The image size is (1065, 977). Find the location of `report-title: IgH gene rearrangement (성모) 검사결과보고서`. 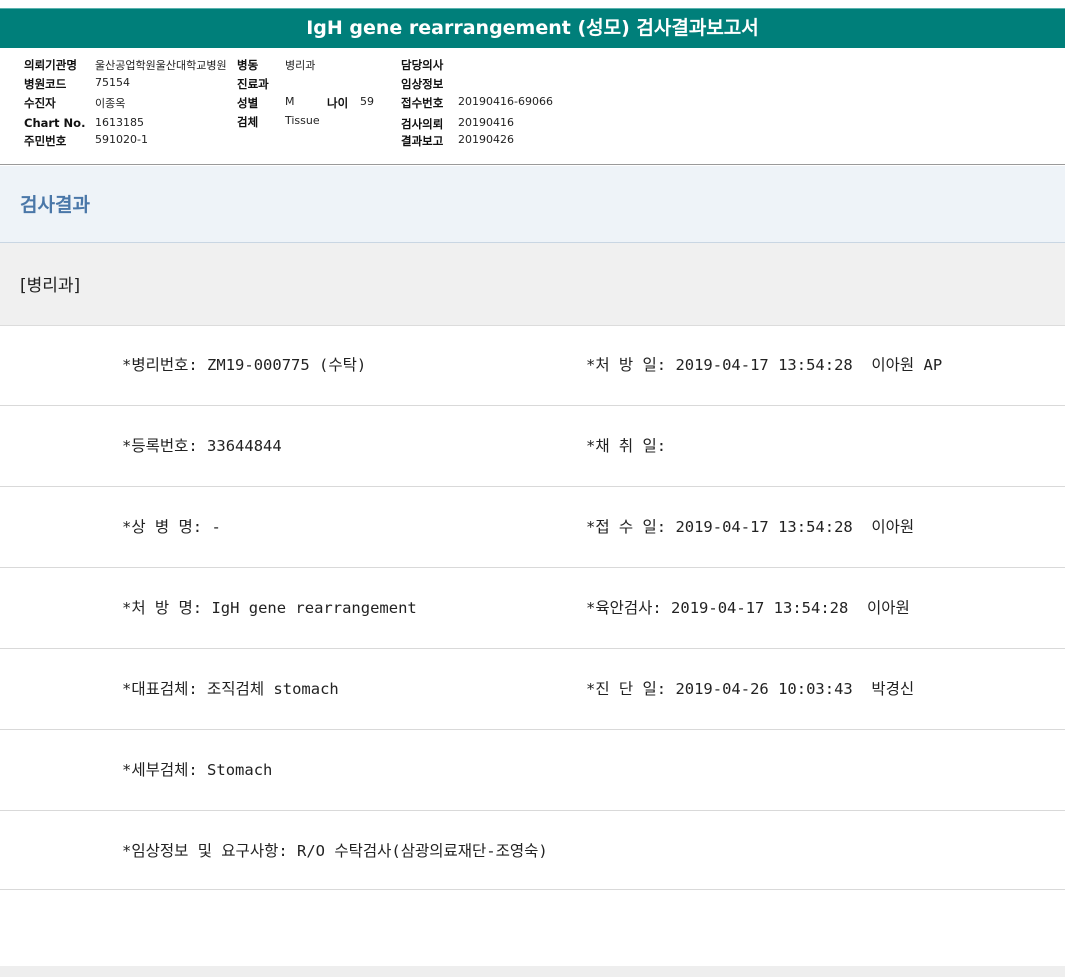

report-title: IgH gene rearrangement (성모) 검사결과보고서 is located at coordinates (532, 28).